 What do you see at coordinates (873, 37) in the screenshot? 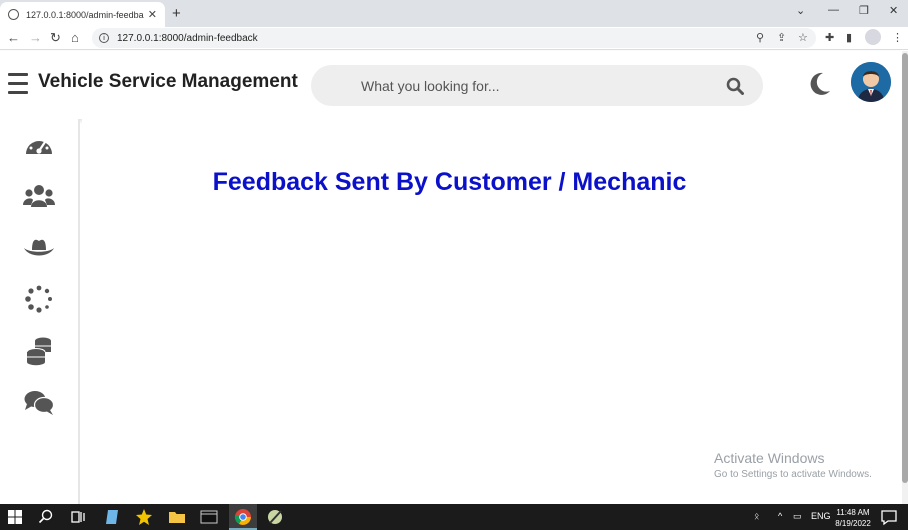
I see `profile-icon` at bounding box center [873, 37].